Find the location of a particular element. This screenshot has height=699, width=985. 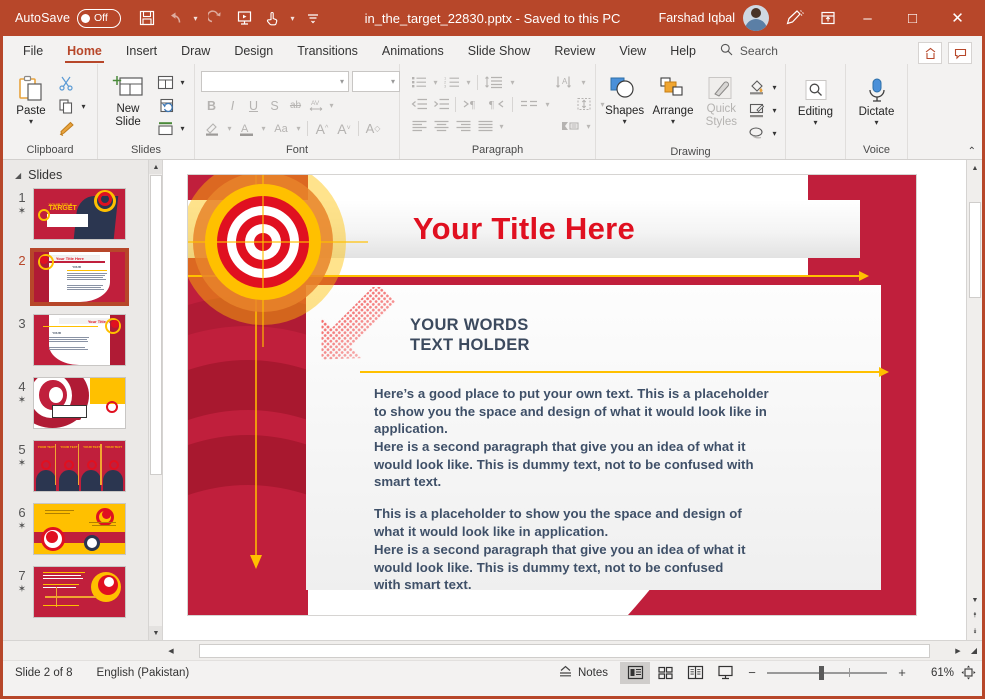

highlight-dropdown-icon: ▾ is located at coordinates (229, 128).